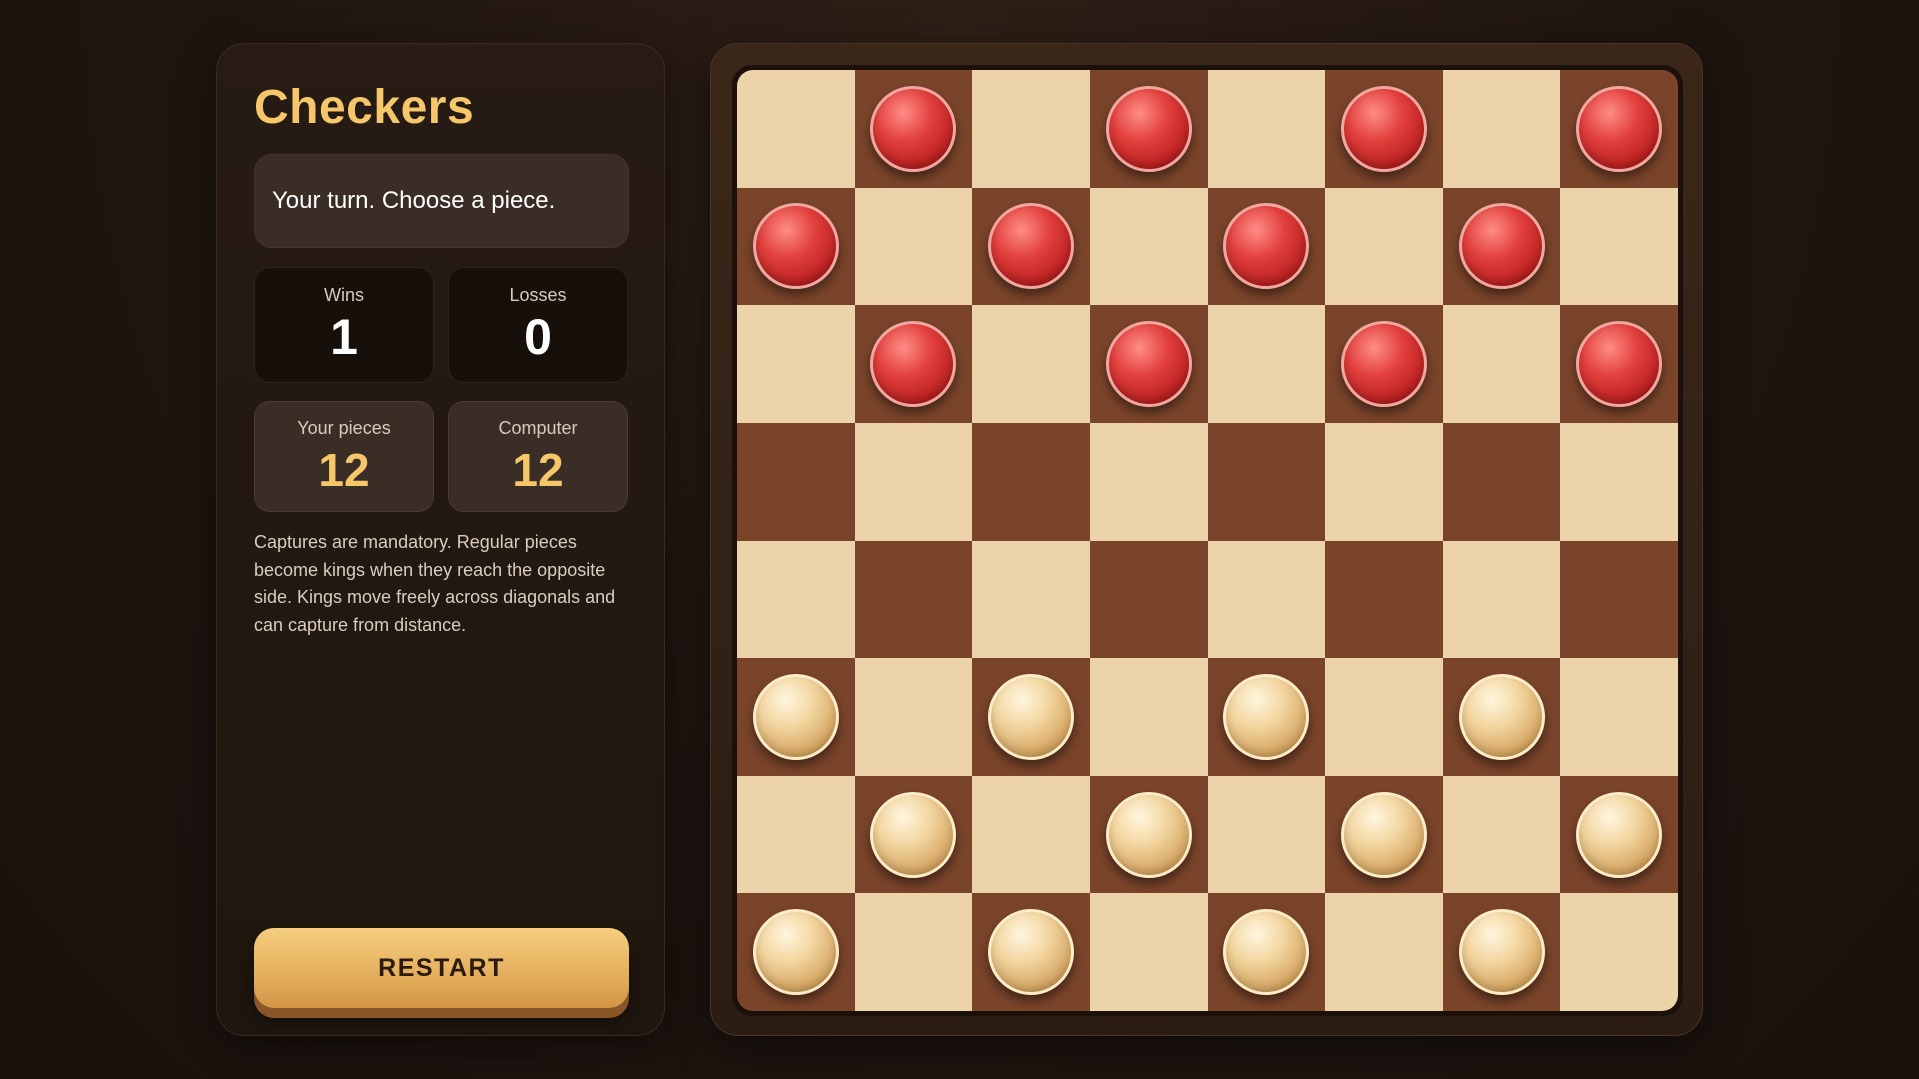  I want to click on board-square-r6c5, so click(1266, 717).